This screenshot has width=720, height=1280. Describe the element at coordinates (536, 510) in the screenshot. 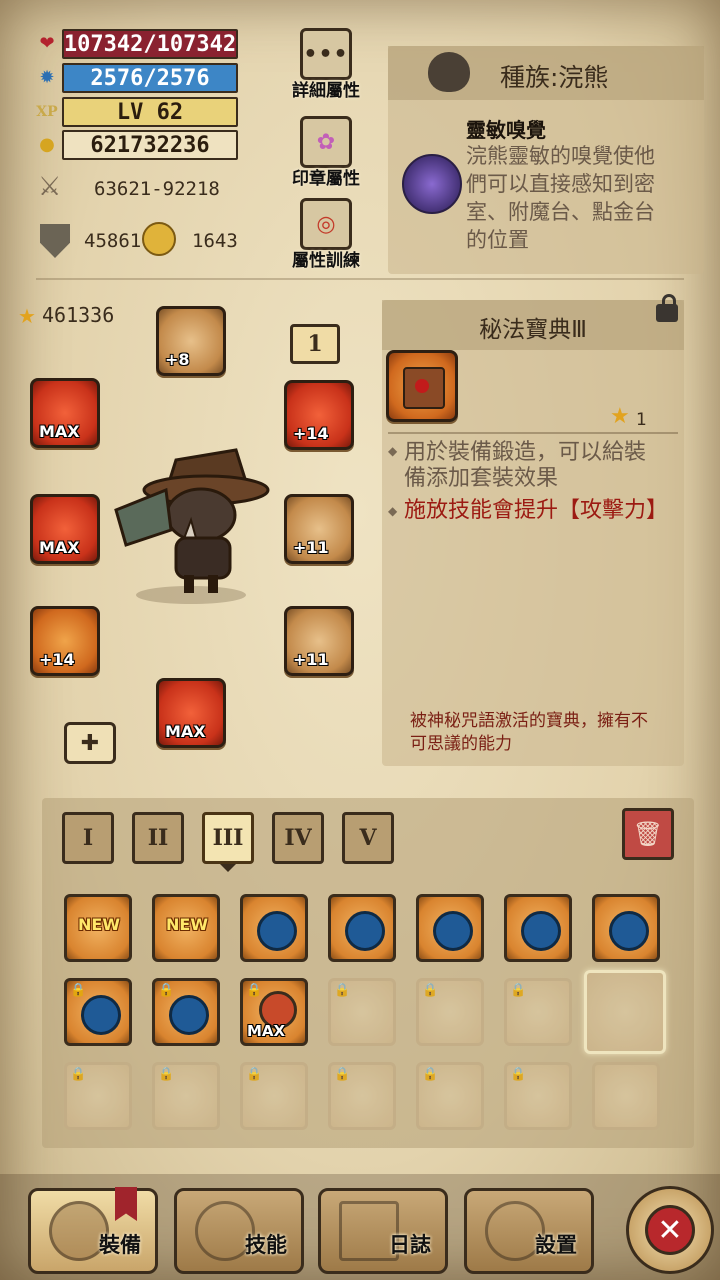

I see `item-desc-2: 施放技能會提升【攻擊力】` at that location.